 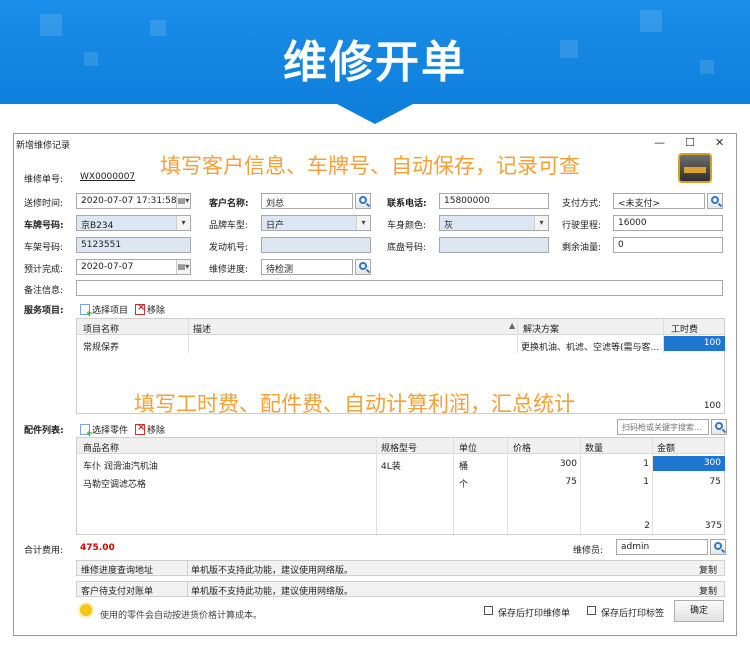 What do you see at coordinates (719, 142) in the screenshot?
I see `close-button: ✕` at bounding box center [719, 142].